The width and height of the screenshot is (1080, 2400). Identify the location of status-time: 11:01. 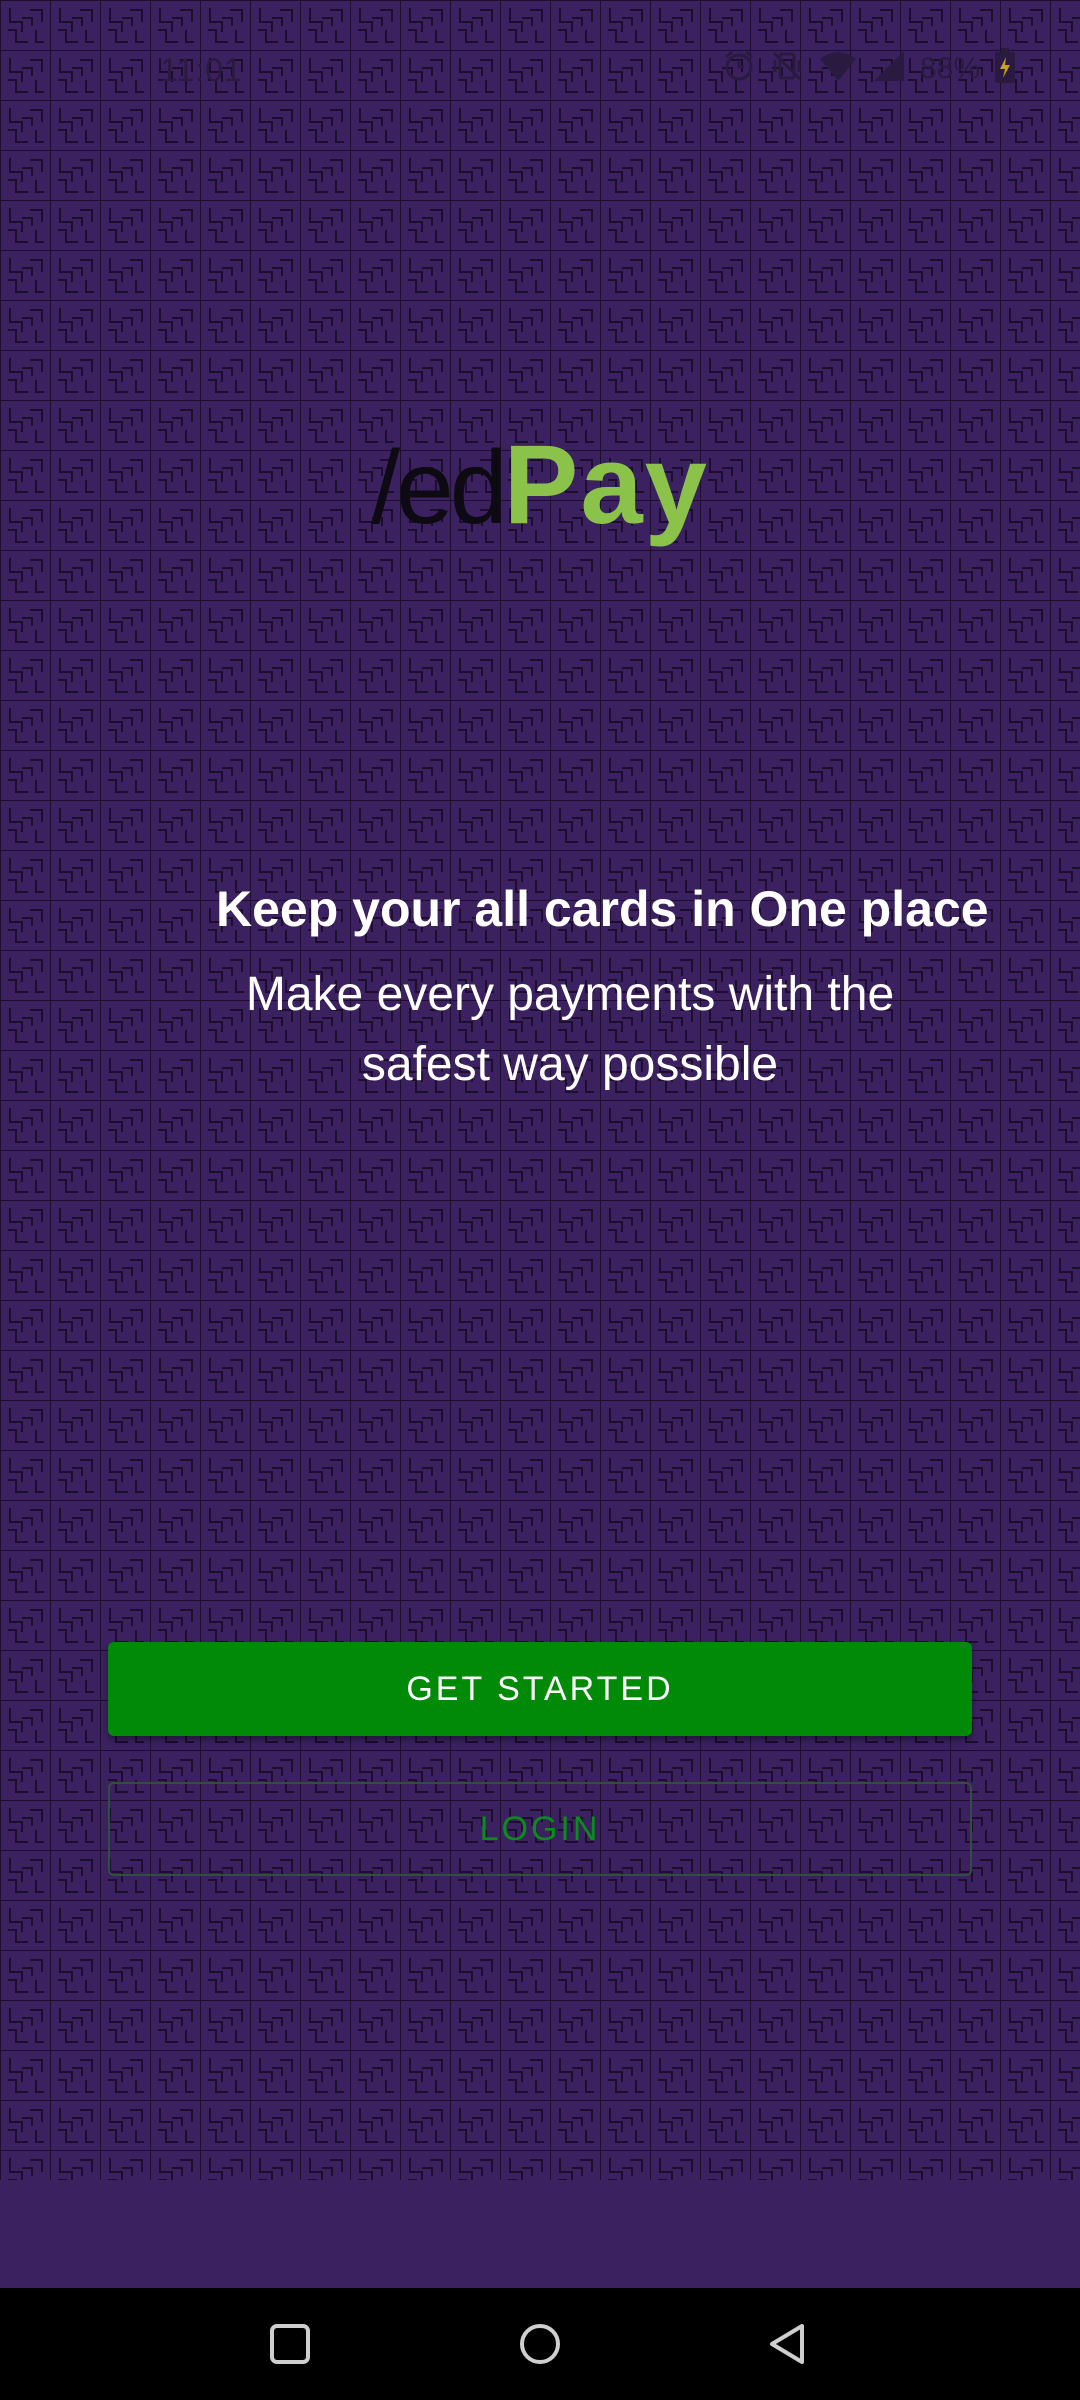
(201, 70).